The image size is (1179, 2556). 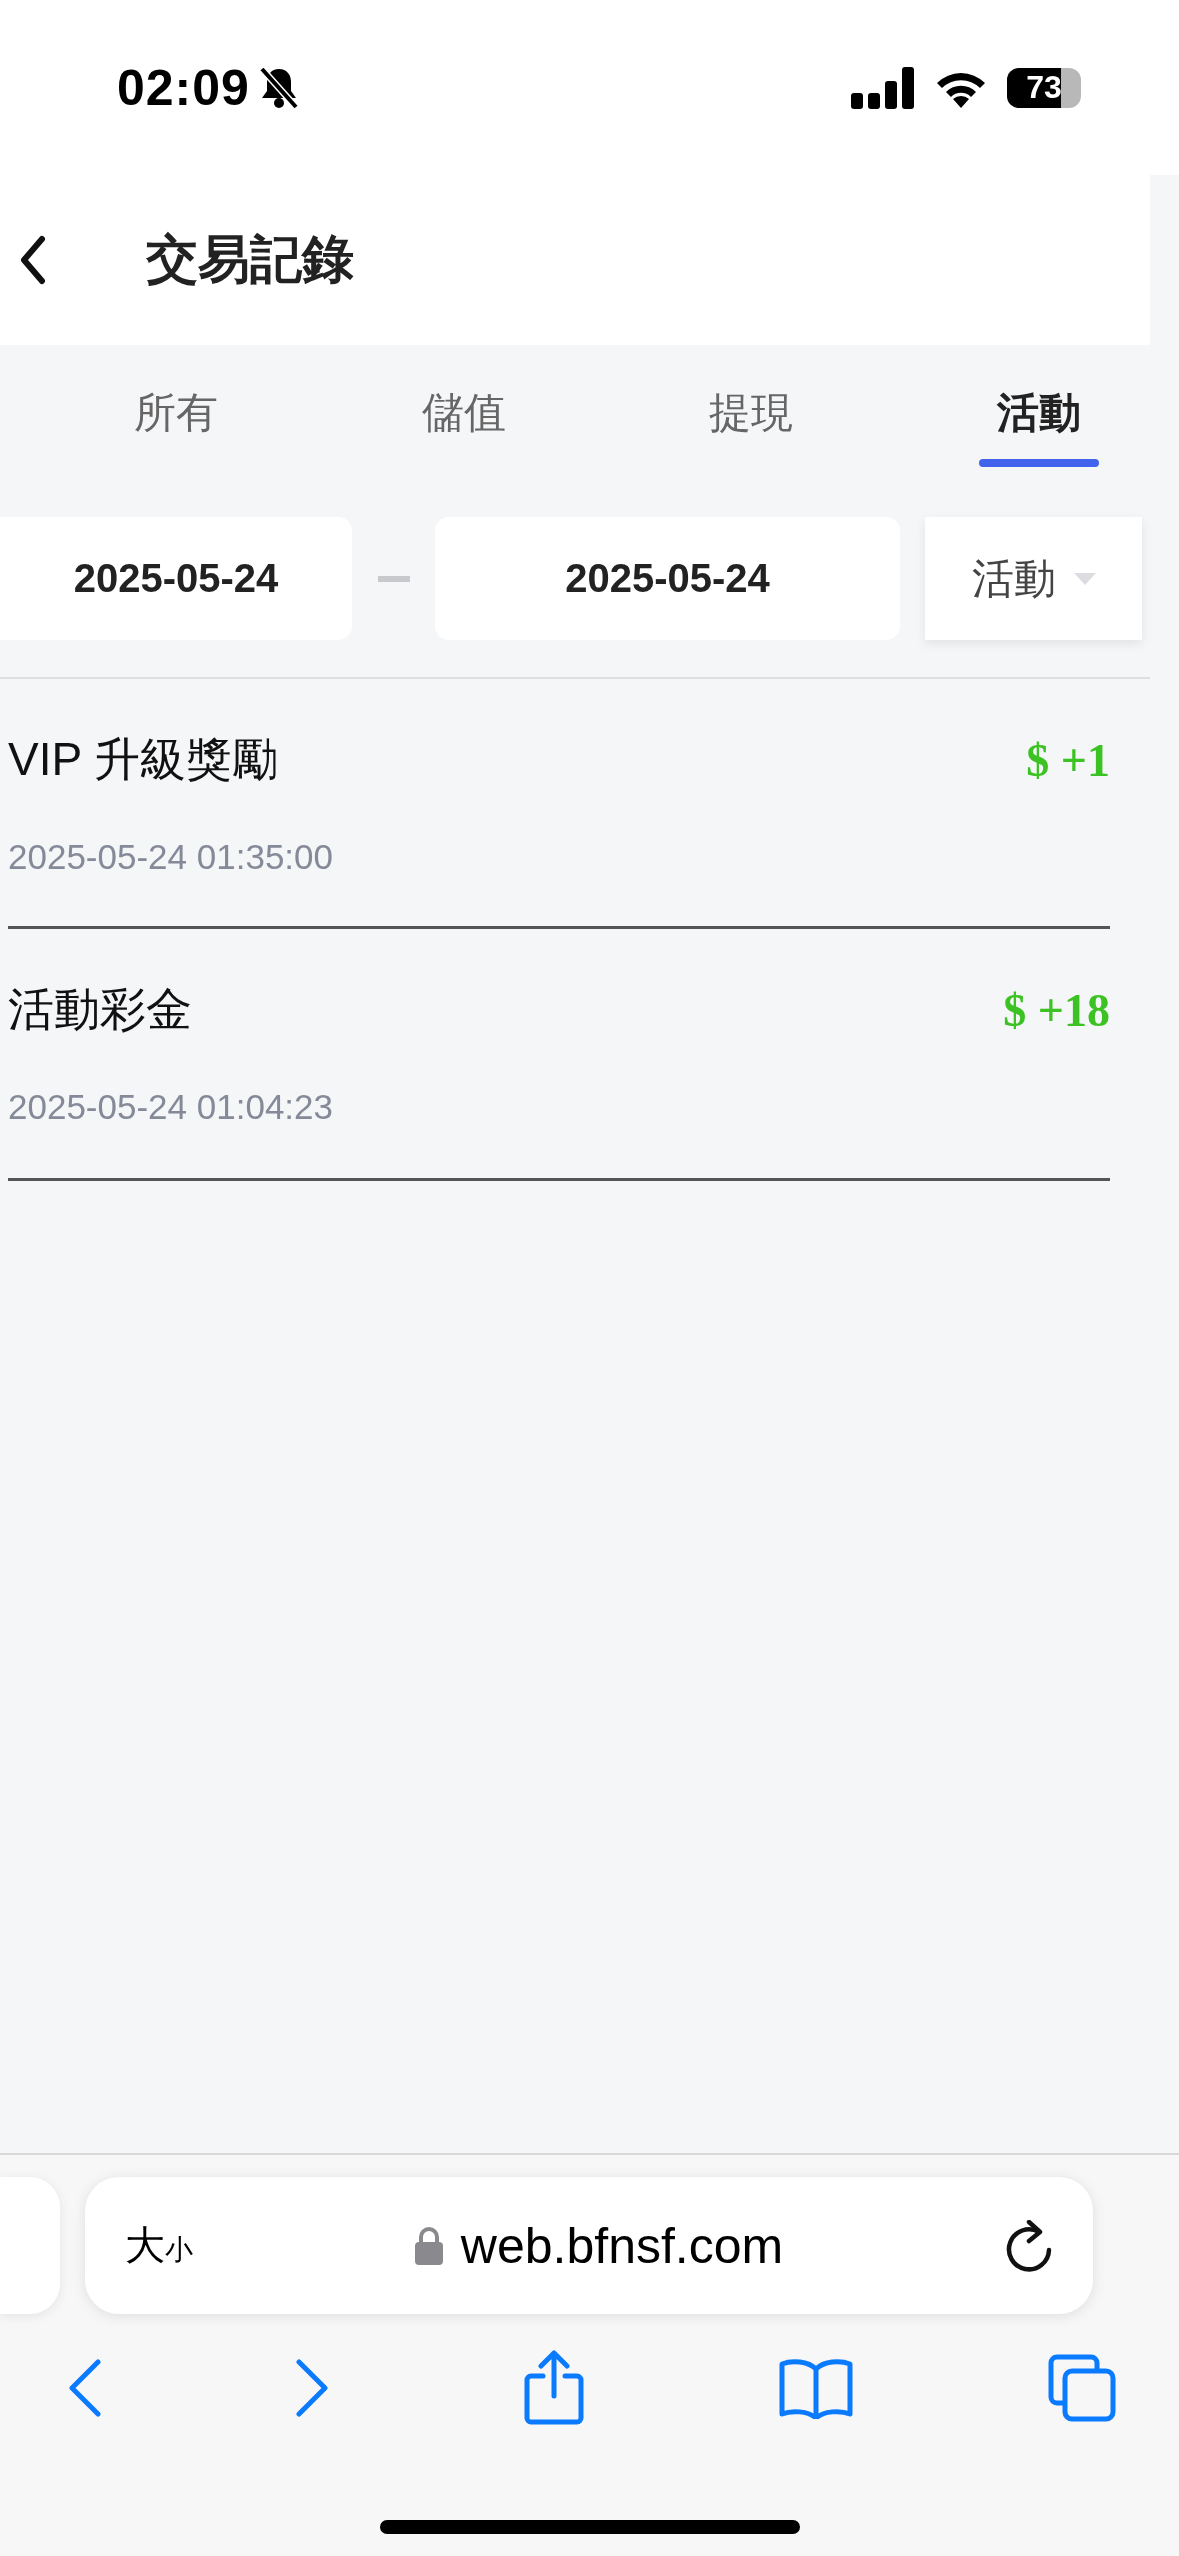 What do you see at coordinates (170, 1106) in the screenshot?
I see `record-time: 2025-05-24 01:04:23` at bounding box center [170, 1106].